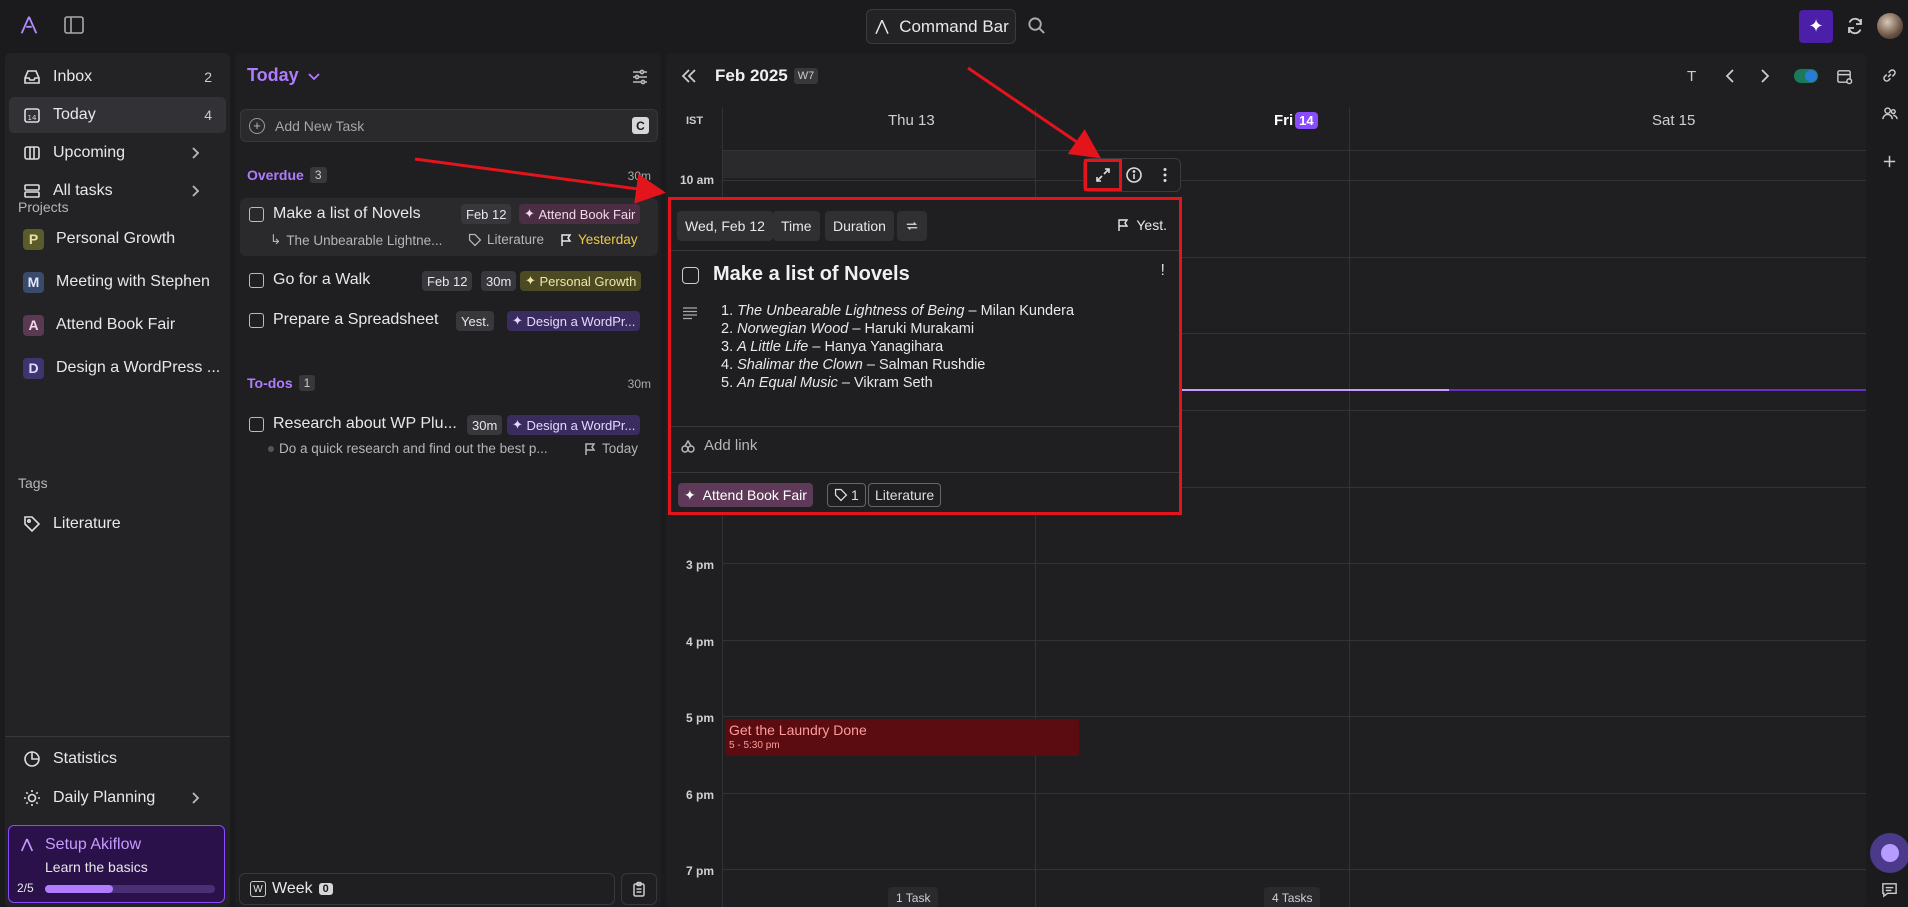  I want to click on sidebar-project-meeting-with-stephen: M Meeting with Stephen, so click(117, 282).